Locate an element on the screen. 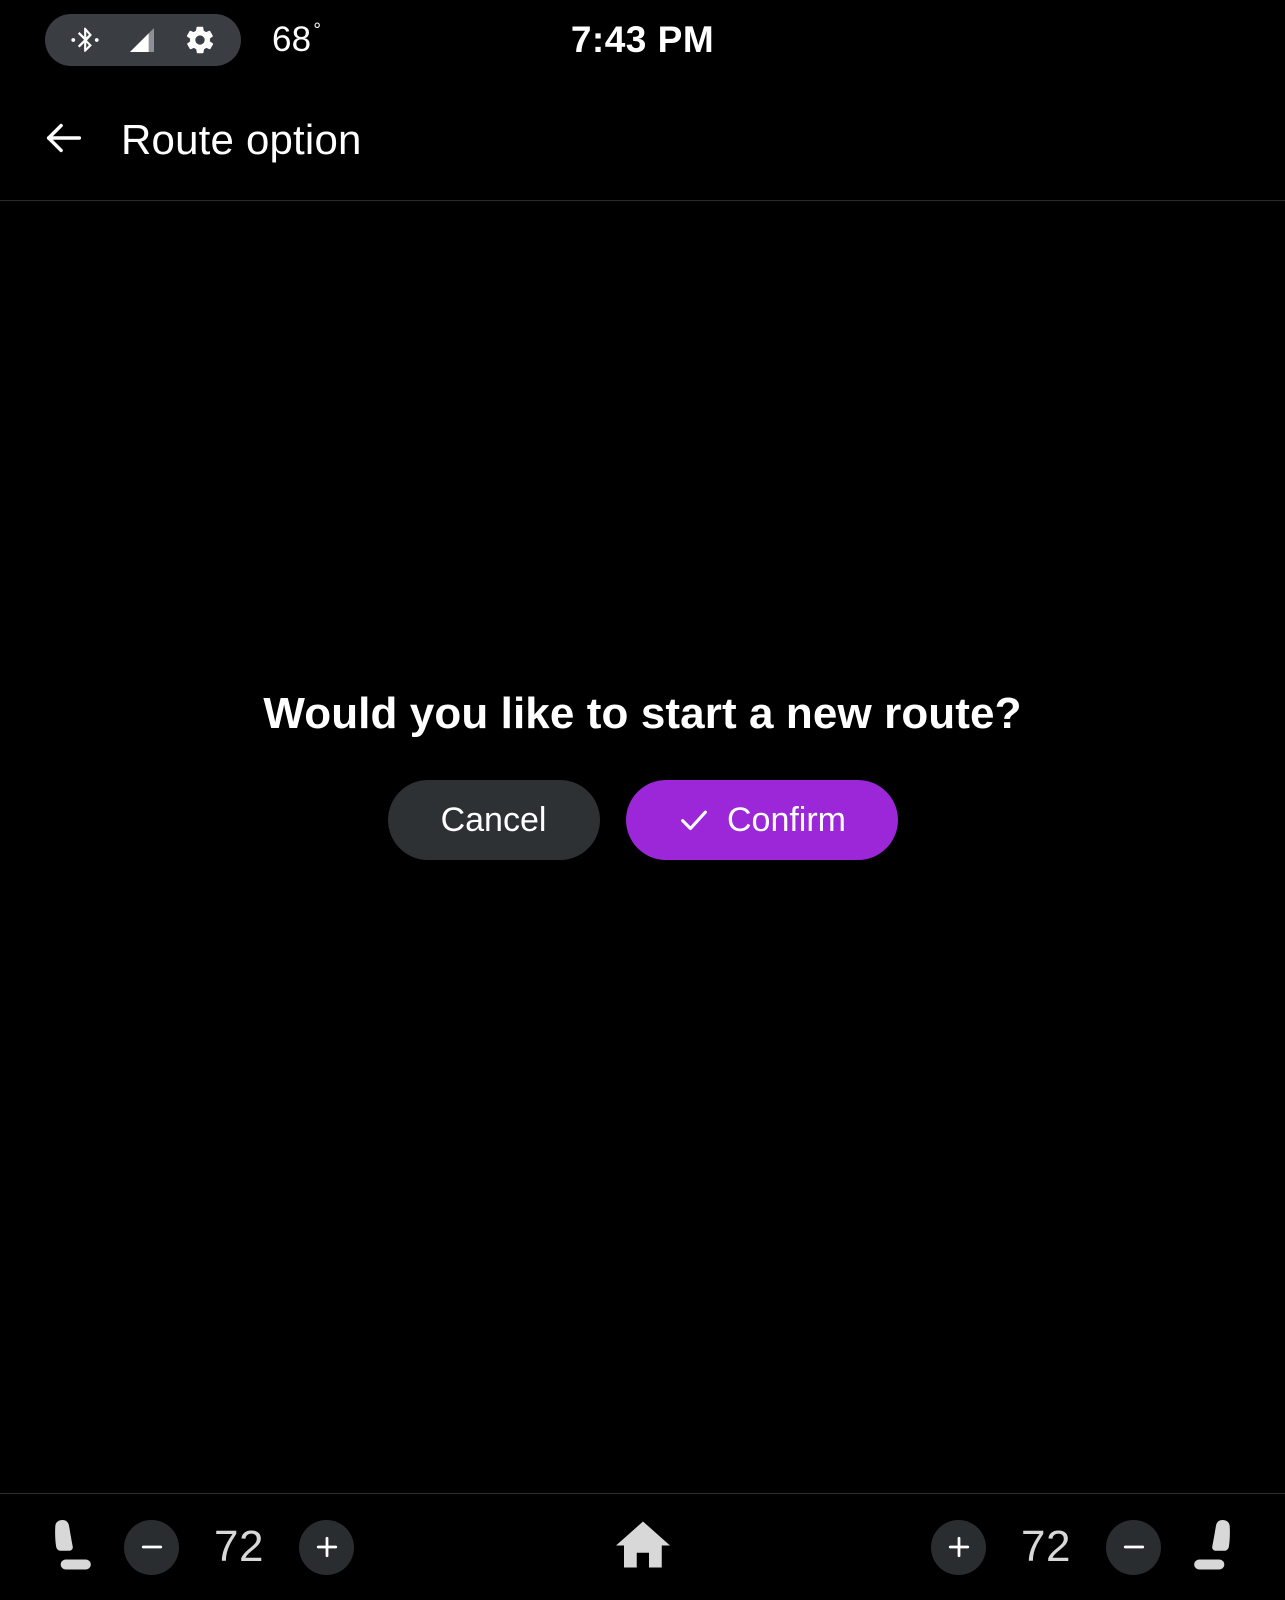  home-icon is located at coordinates (643, 1547).